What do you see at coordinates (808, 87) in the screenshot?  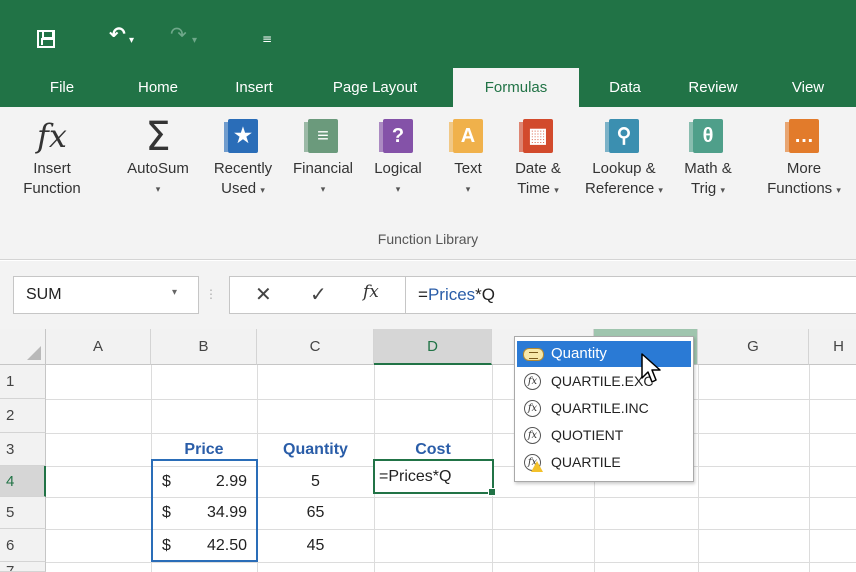 I see `tab-view: View` at bounding box center [808, 87].